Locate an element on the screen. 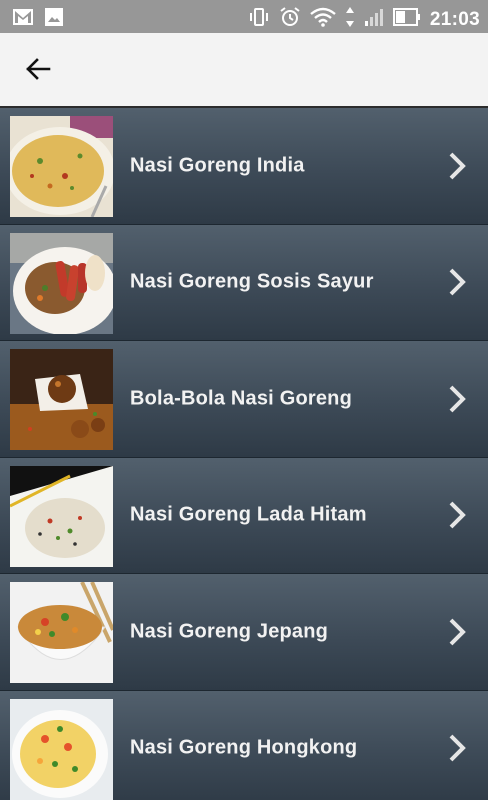  arrow-left-icon is located at coordinates (38, 71).